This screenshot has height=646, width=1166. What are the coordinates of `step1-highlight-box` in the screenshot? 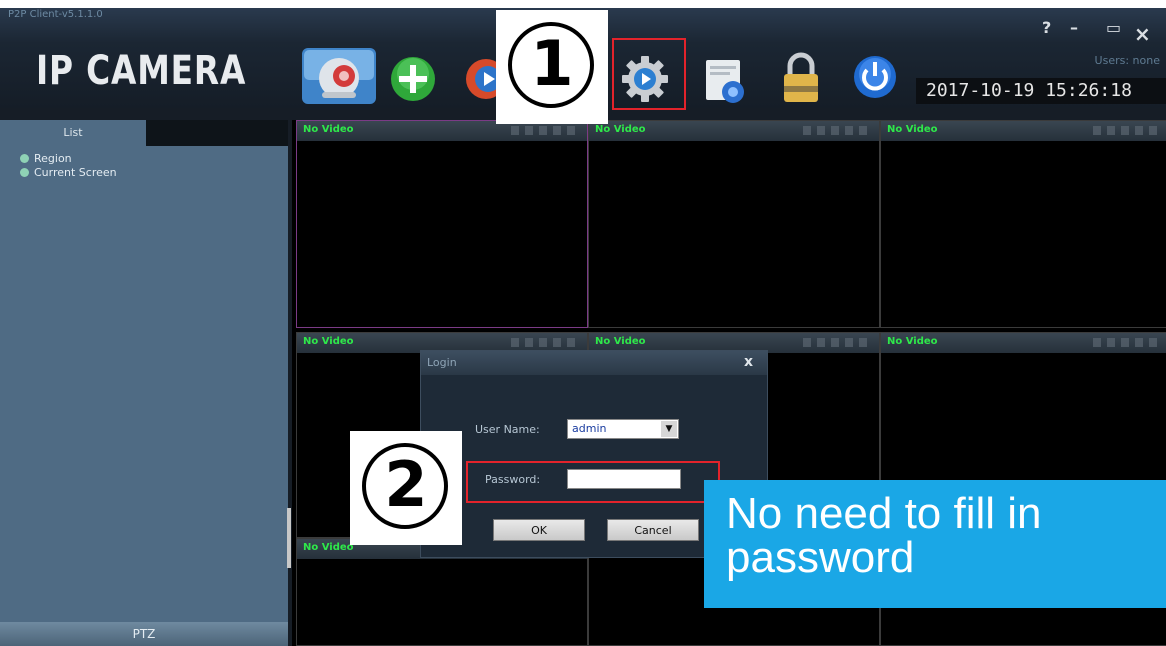 It's located at (649, 74).